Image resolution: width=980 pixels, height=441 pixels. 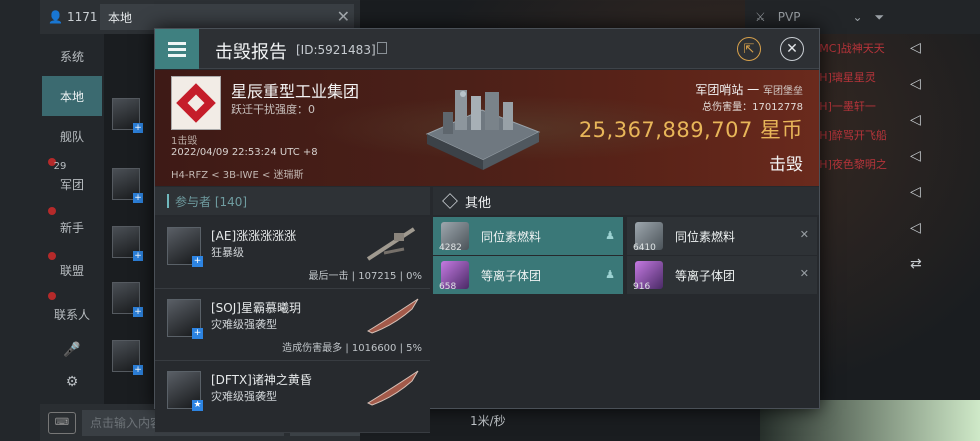 I want to click on dialog-header: 击毁报告 [ID:5921483] ⇱ ✕, so click(x=487, y=49).